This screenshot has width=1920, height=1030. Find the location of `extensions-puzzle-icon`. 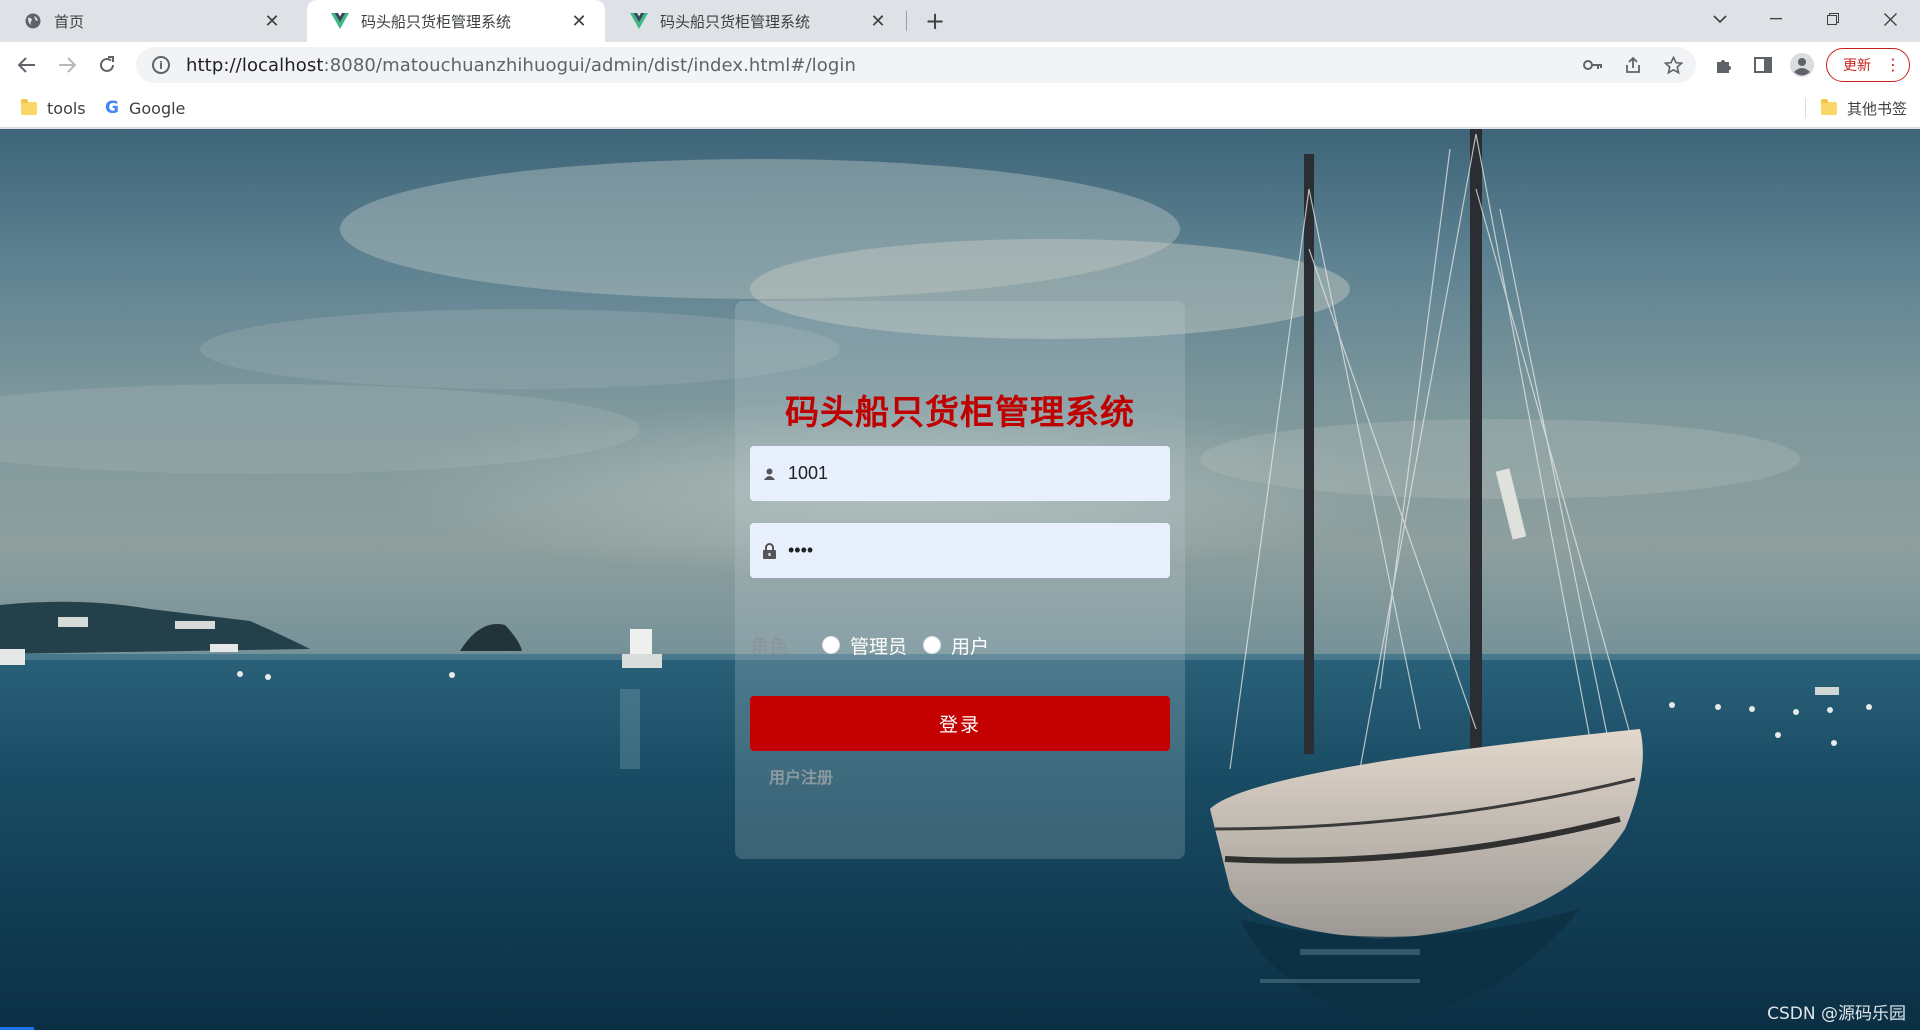

extensions-puzzle-icon is located at coordinates (1724, 65).